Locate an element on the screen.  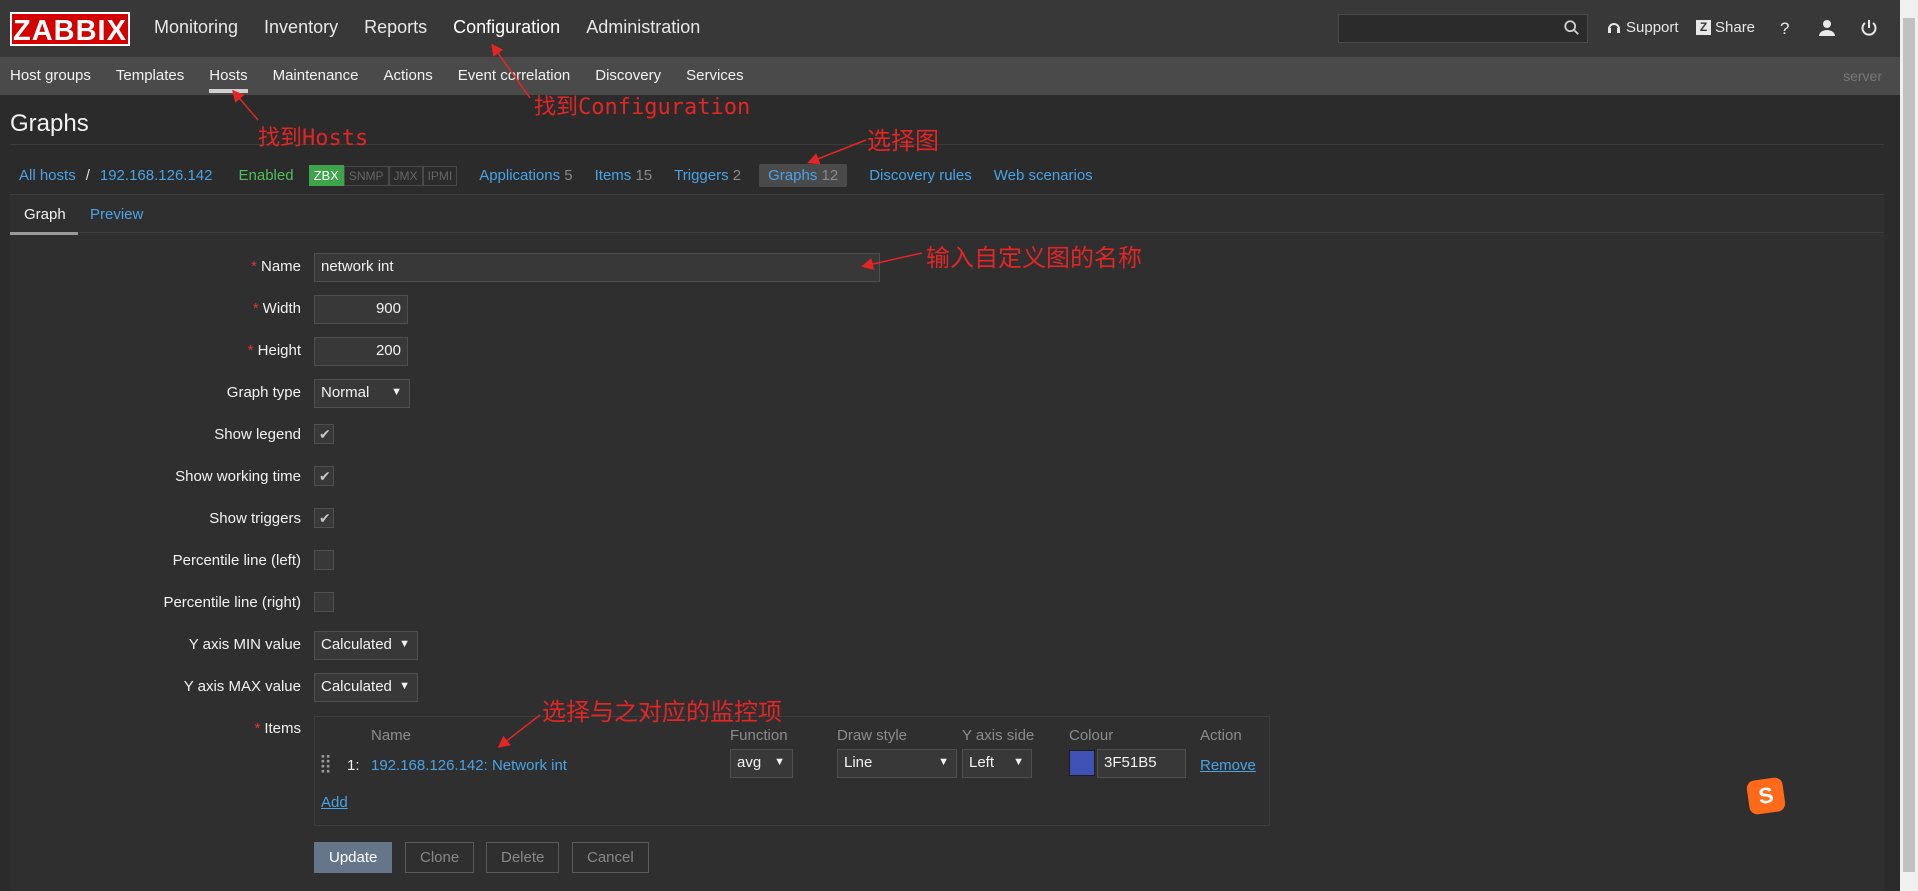
nav-inventory: Inventory is located at coordinates (301, 27).